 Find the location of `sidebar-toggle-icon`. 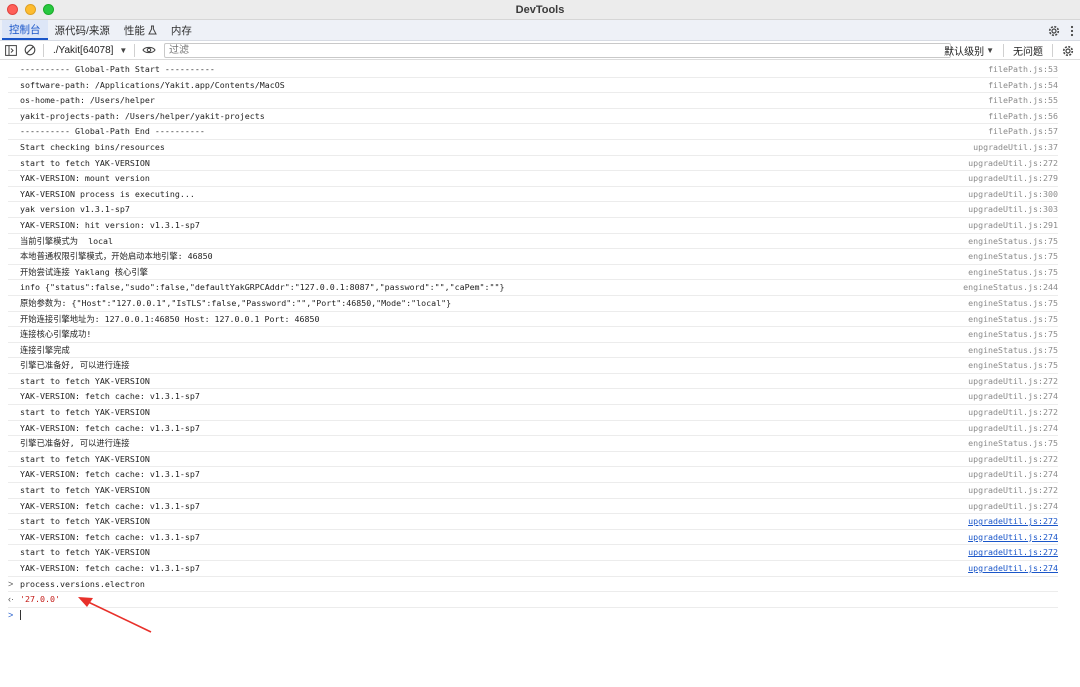

sidebar-toggle-icon is located at coordinates (11, 50).